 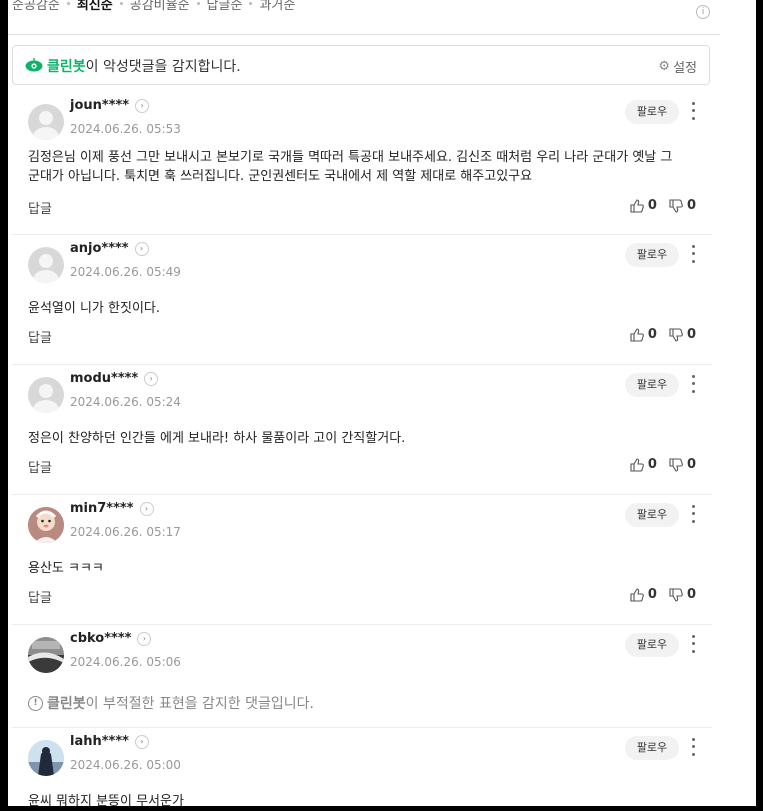 What do you see at coordinates (361, 65) in the screenshot?
I see `cleanbot-bar: 클린봇이 악성댓글을 감지합니다. ⚙ 설정` at bounding box center [361, 65].